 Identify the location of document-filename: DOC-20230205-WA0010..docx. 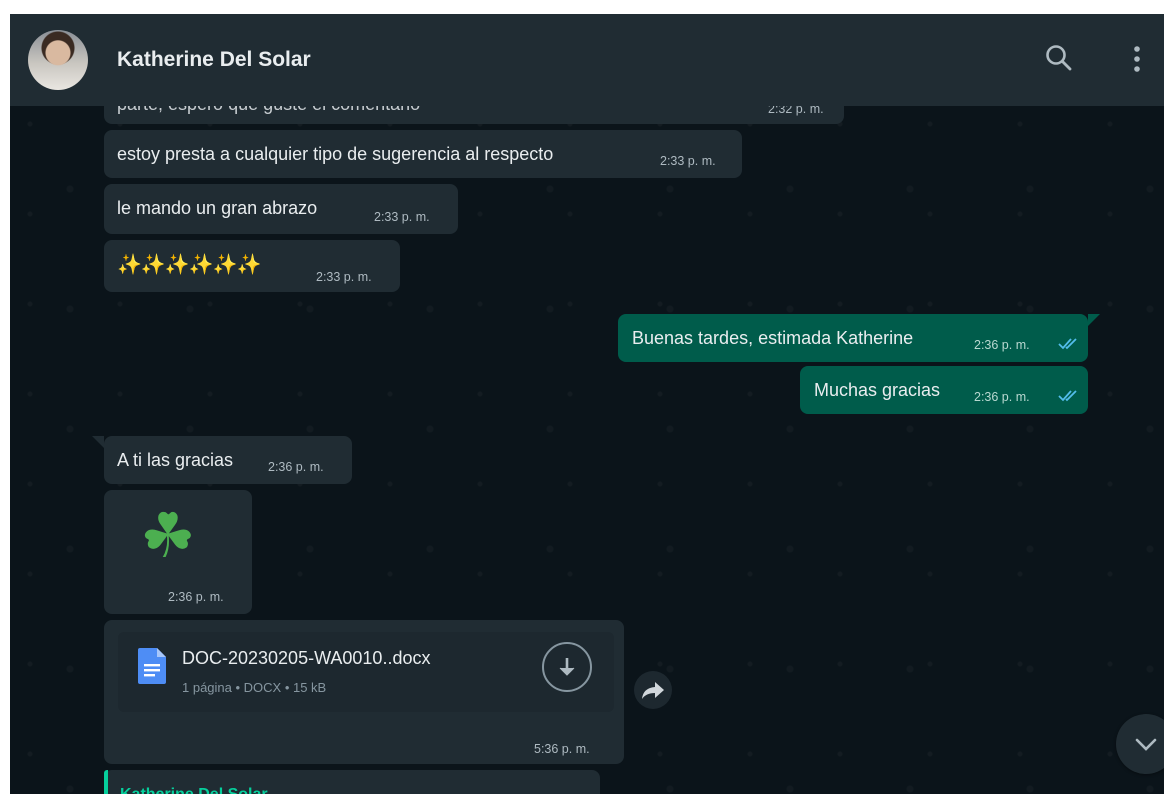
(306, 658).